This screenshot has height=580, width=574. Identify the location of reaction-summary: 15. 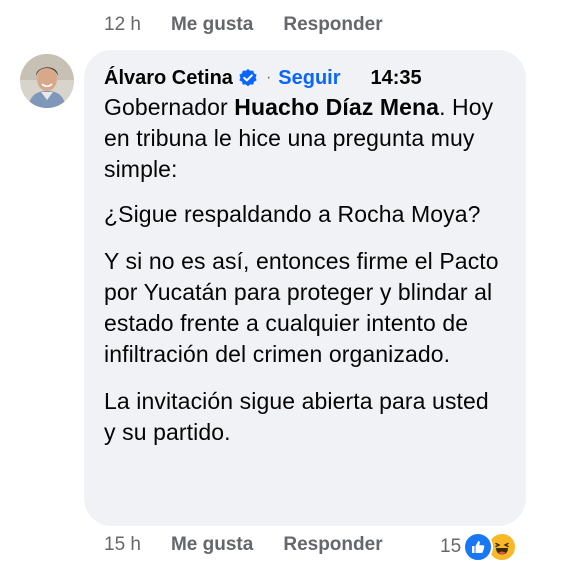
(479, 547).